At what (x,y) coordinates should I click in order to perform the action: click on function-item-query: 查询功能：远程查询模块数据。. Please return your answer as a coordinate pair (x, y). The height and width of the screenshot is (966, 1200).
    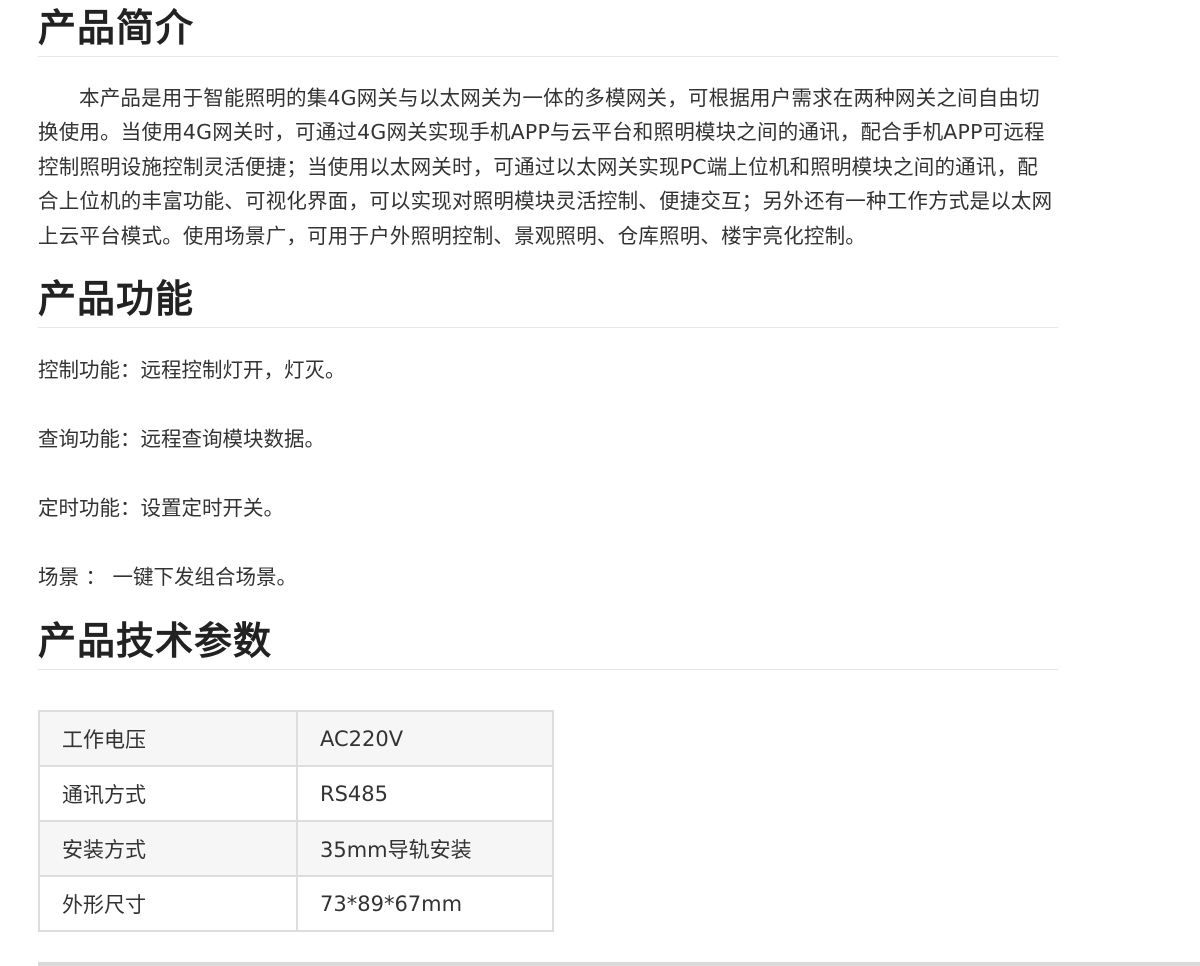
    Looking at the image, I should click on (181, 439).